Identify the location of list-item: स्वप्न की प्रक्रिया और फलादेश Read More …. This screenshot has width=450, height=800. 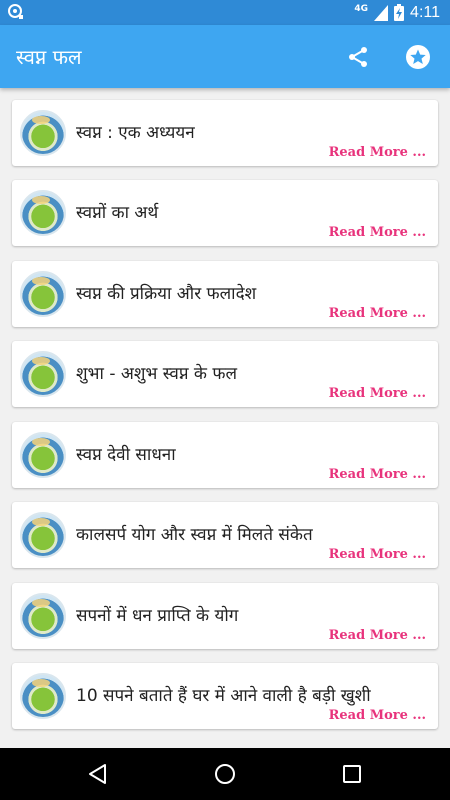
(225, 294).